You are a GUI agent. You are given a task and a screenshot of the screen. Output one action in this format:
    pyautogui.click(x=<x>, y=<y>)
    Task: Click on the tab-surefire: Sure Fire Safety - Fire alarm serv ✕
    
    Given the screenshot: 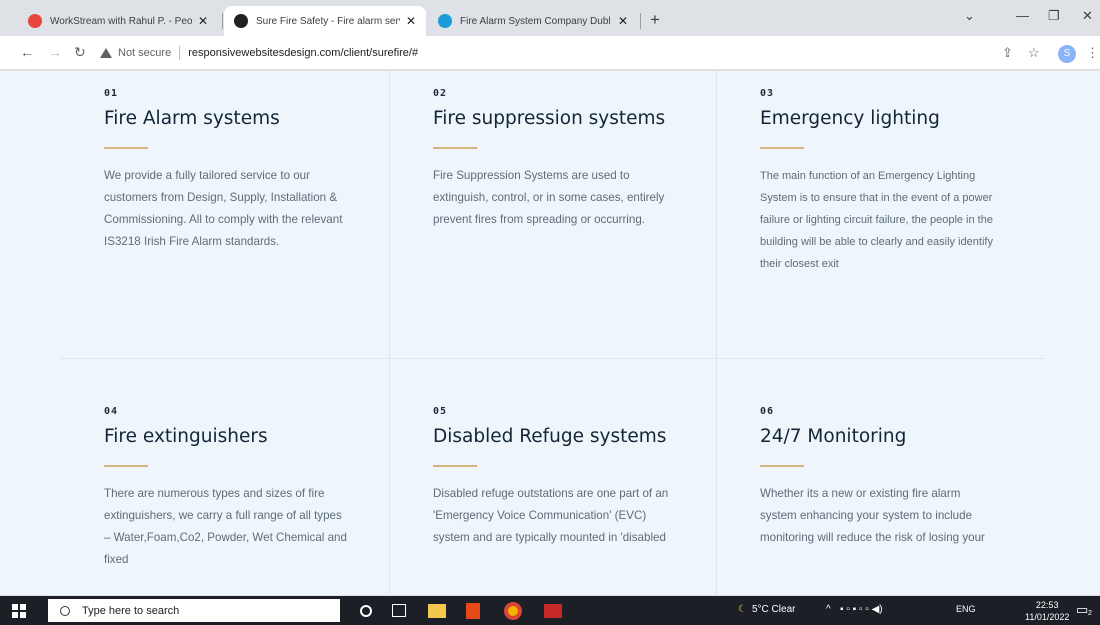 What is the action you would take?
    pyautogui.click(x=325, y=21)
    